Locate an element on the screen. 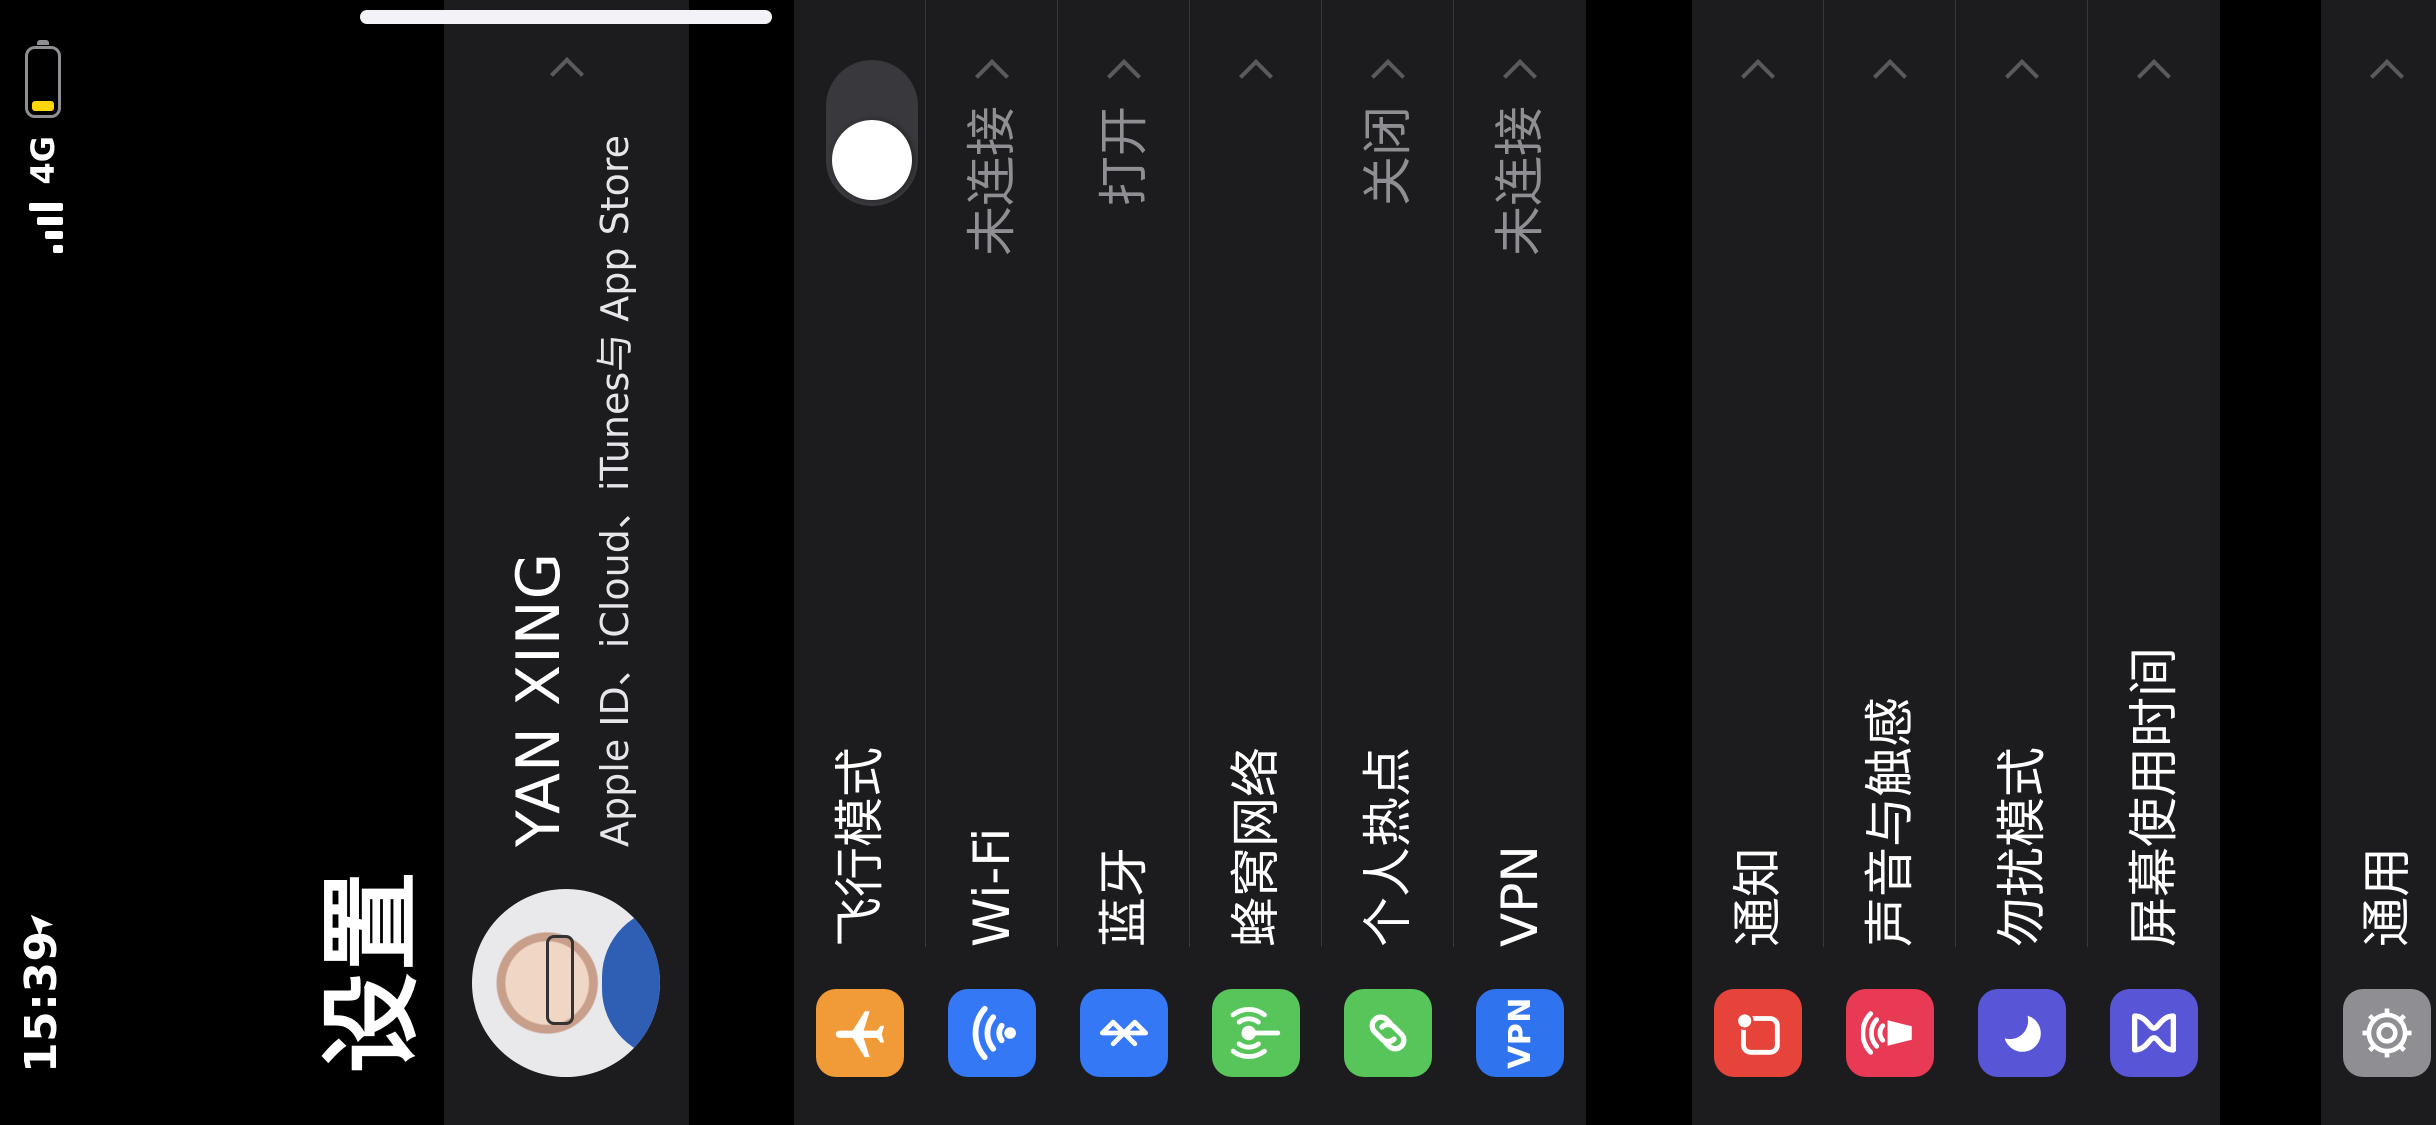 Image resolution: width=2436 pixels, height=1125 pixels. airplane-icon is located at coordinates (860, 1033).